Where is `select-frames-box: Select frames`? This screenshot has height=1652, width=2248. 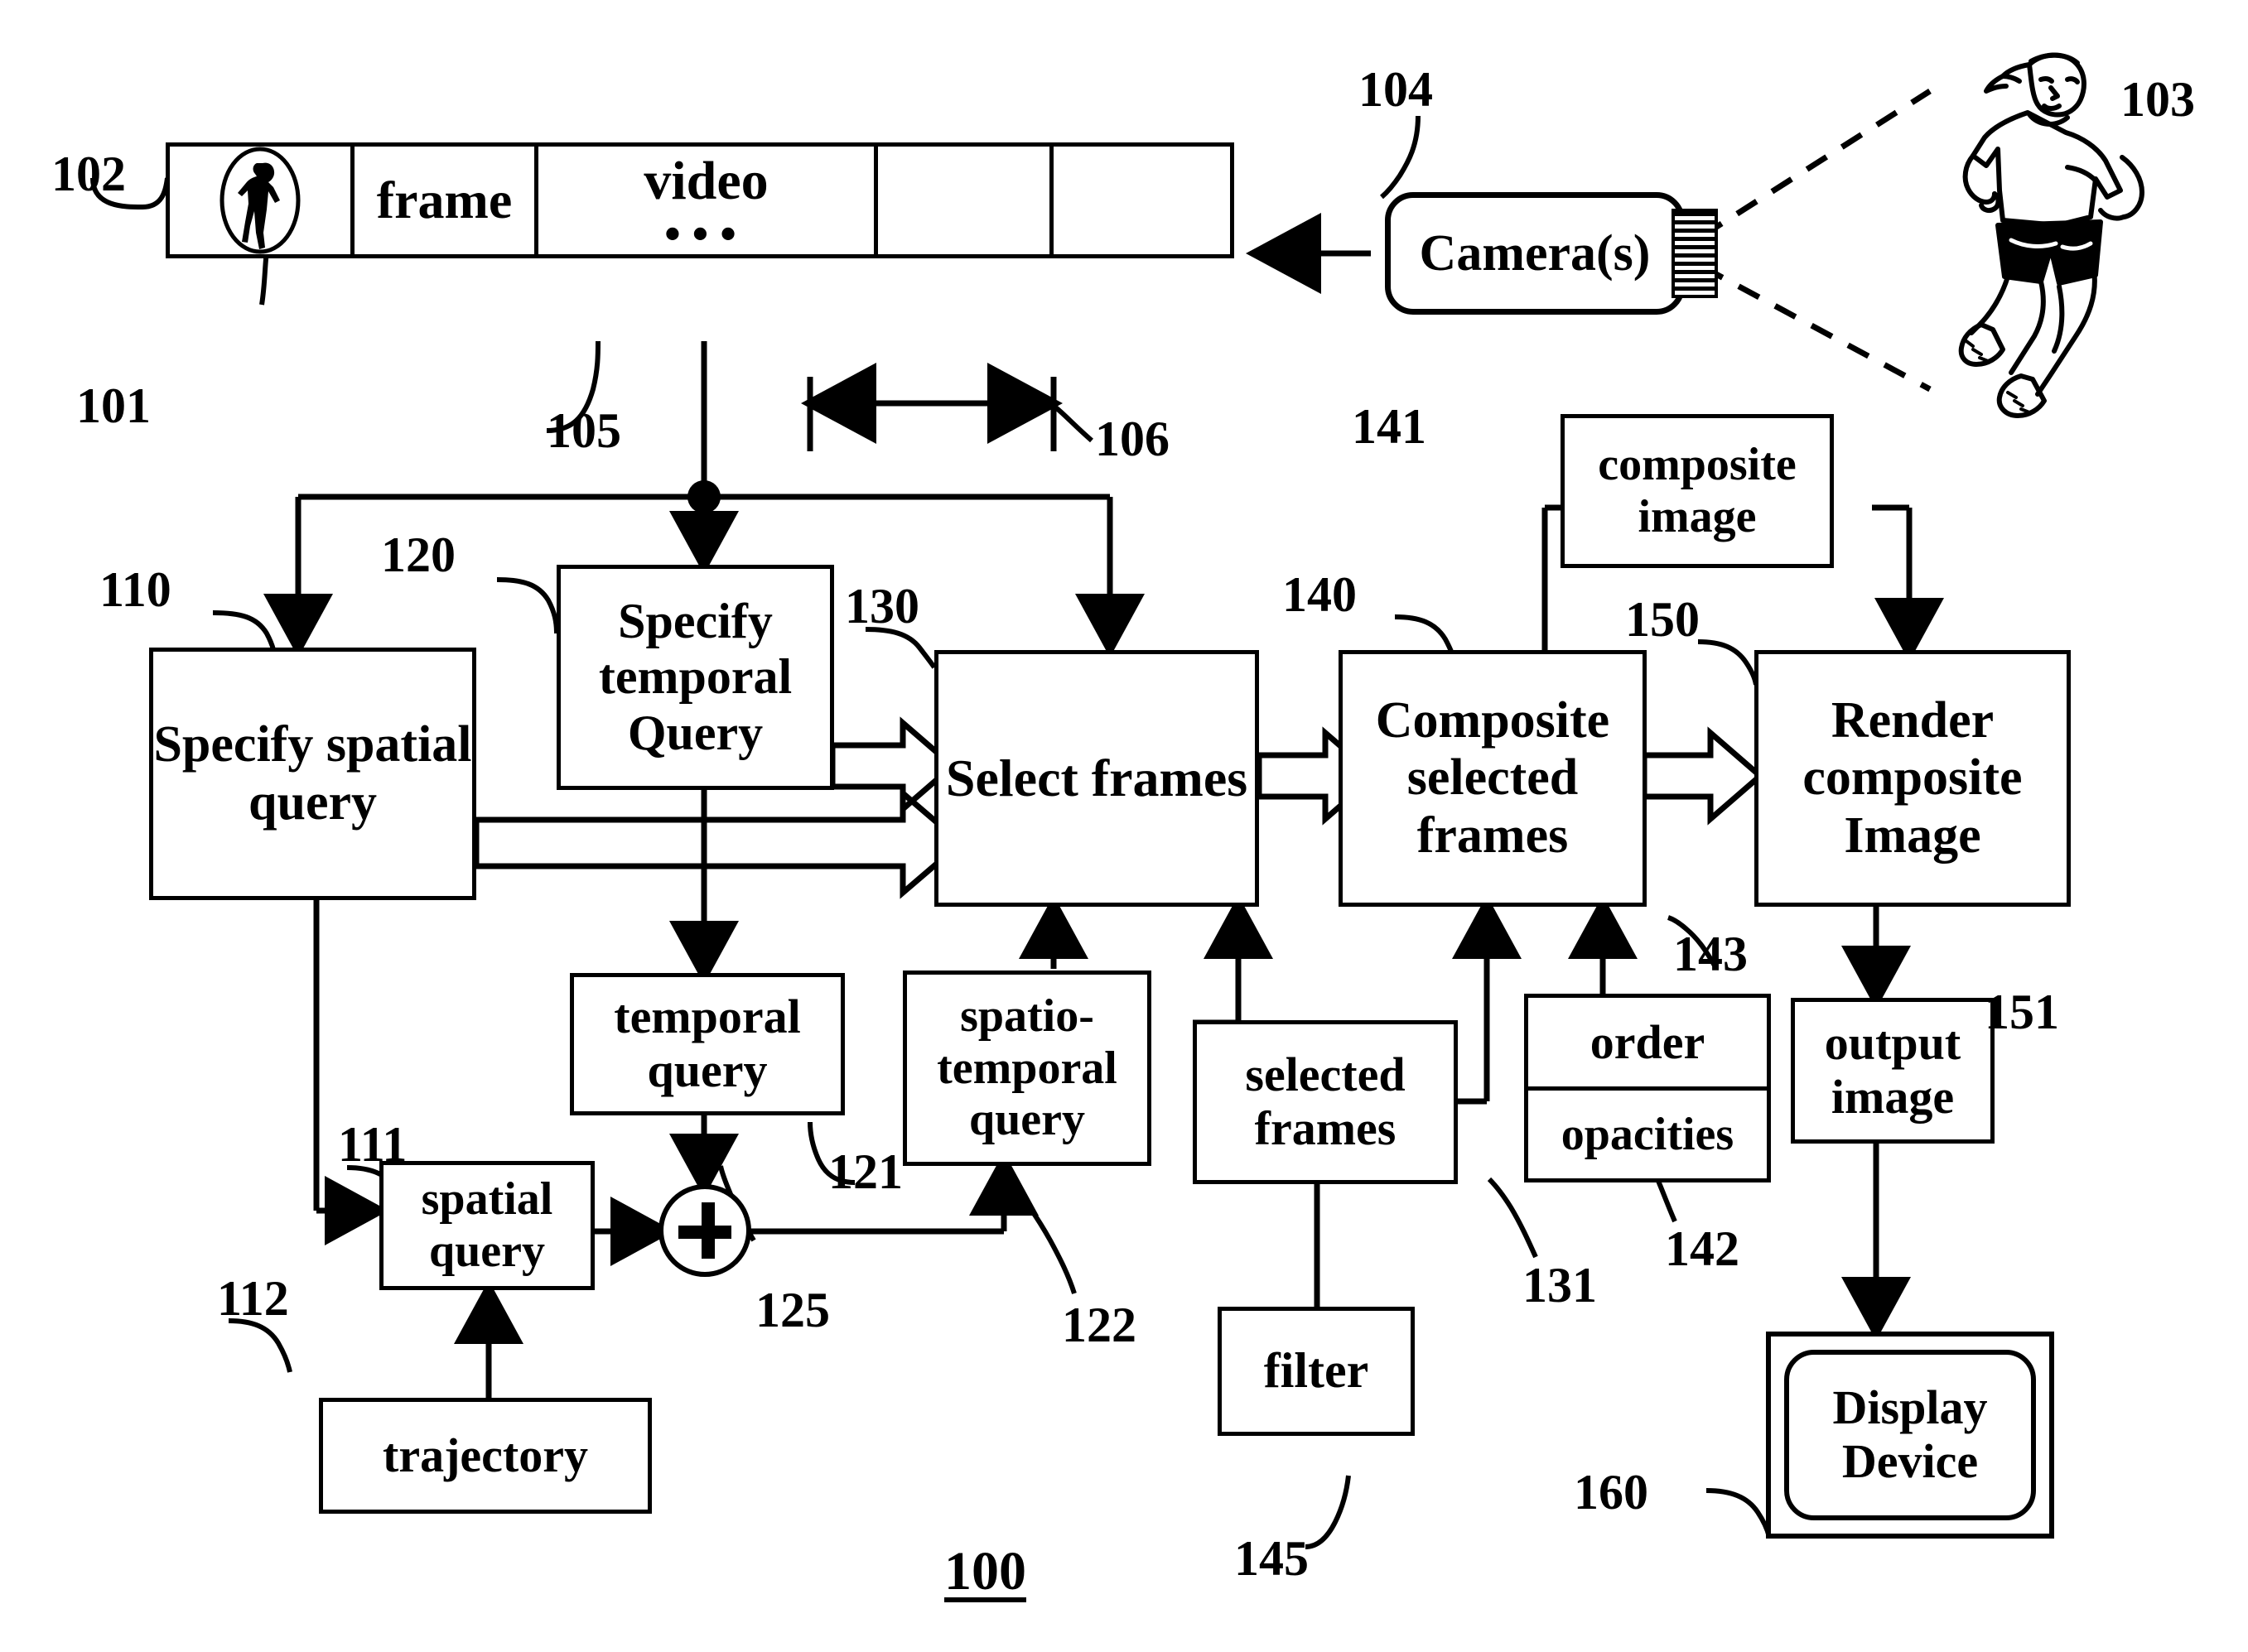
select-frames-box: Select frames is located at coordinates (1096, 778).